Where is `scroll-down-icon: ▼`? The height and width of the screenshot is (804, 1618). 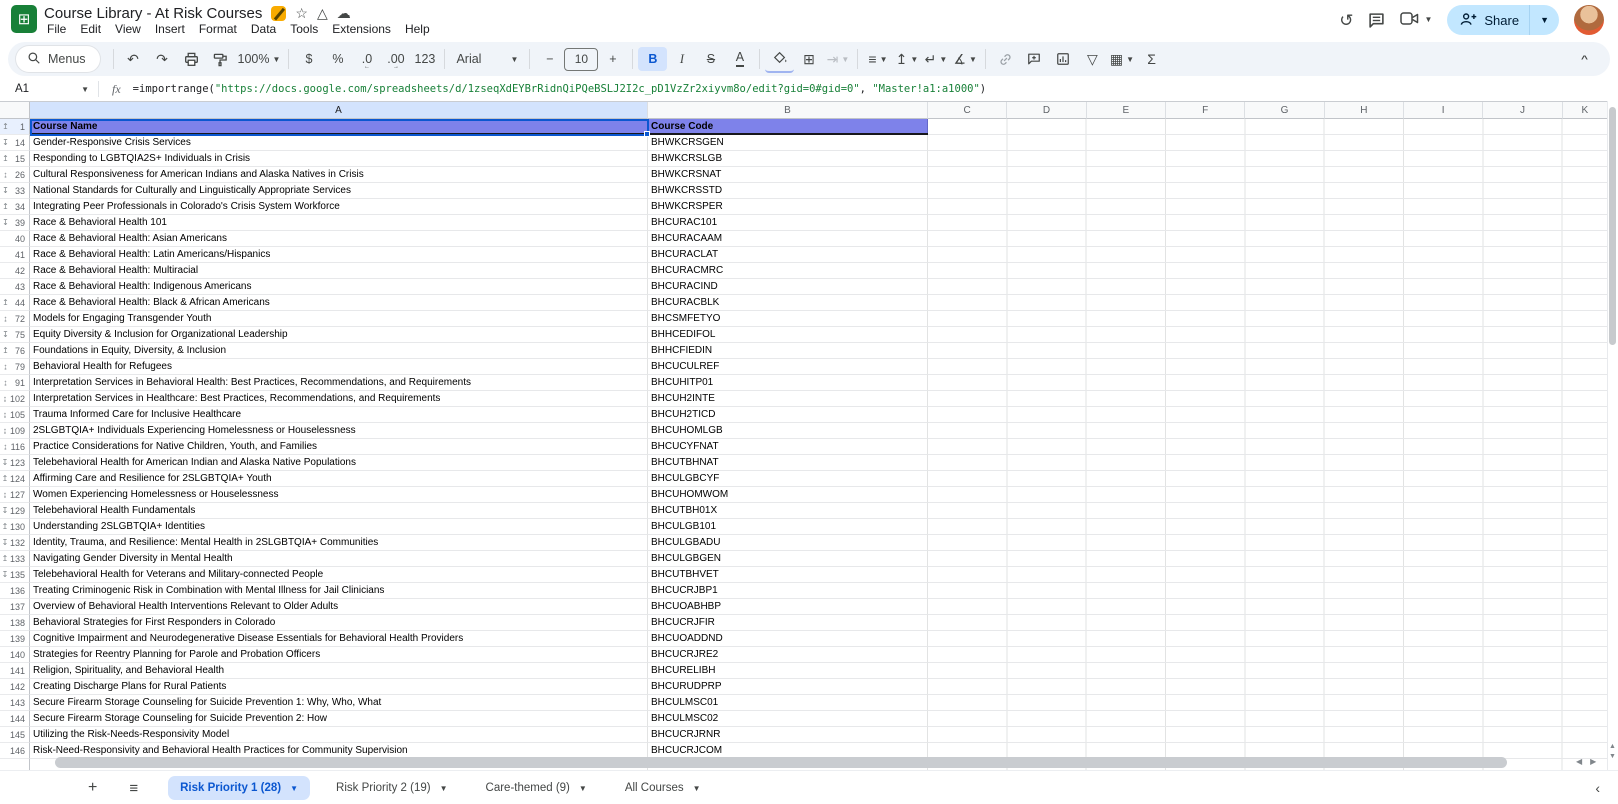
scroll-down-icon: ▼ is located at coordinates (1612, 757).